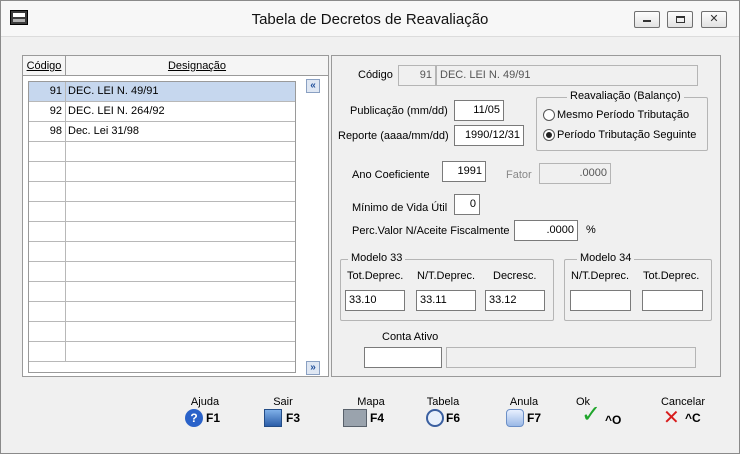 The height and width of the screenshot is (454, 740). I want to click on reporte-field: 1990/12/31, so click(489, 135).